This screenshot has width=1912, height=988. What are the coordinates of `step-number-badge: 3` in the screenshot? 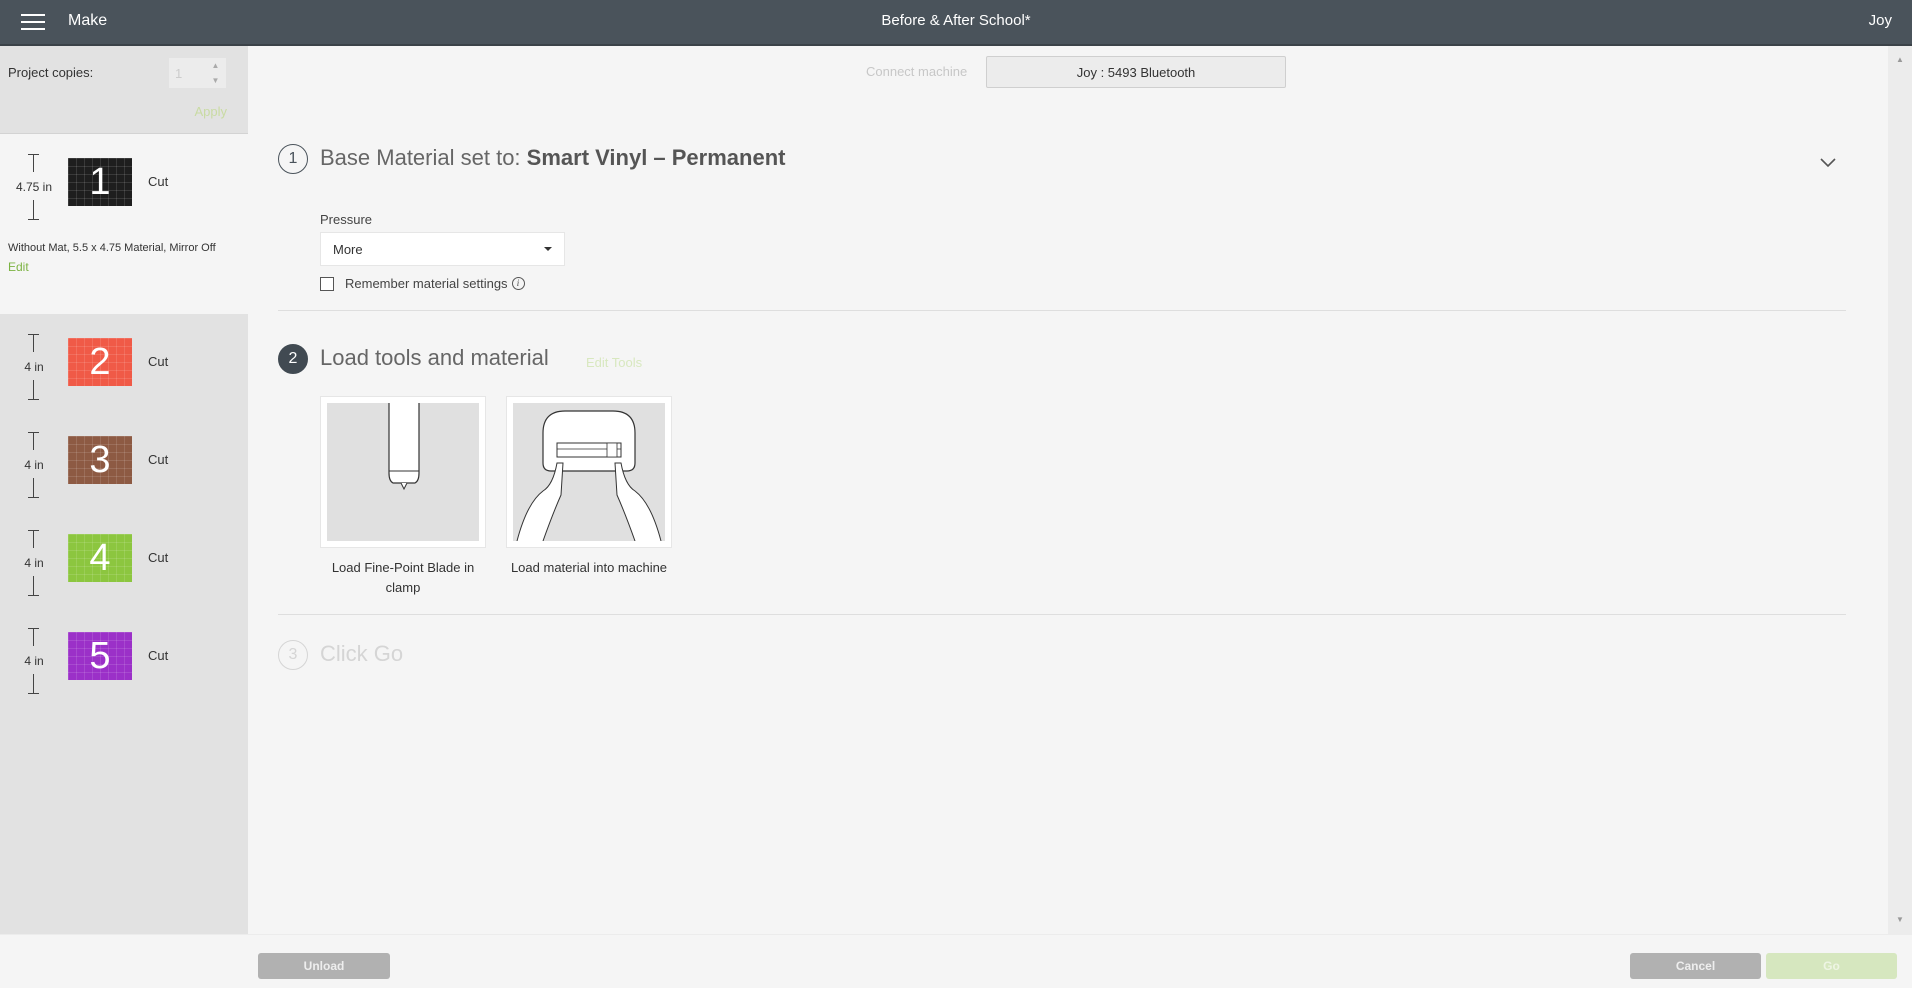 It's located at (293, 655).